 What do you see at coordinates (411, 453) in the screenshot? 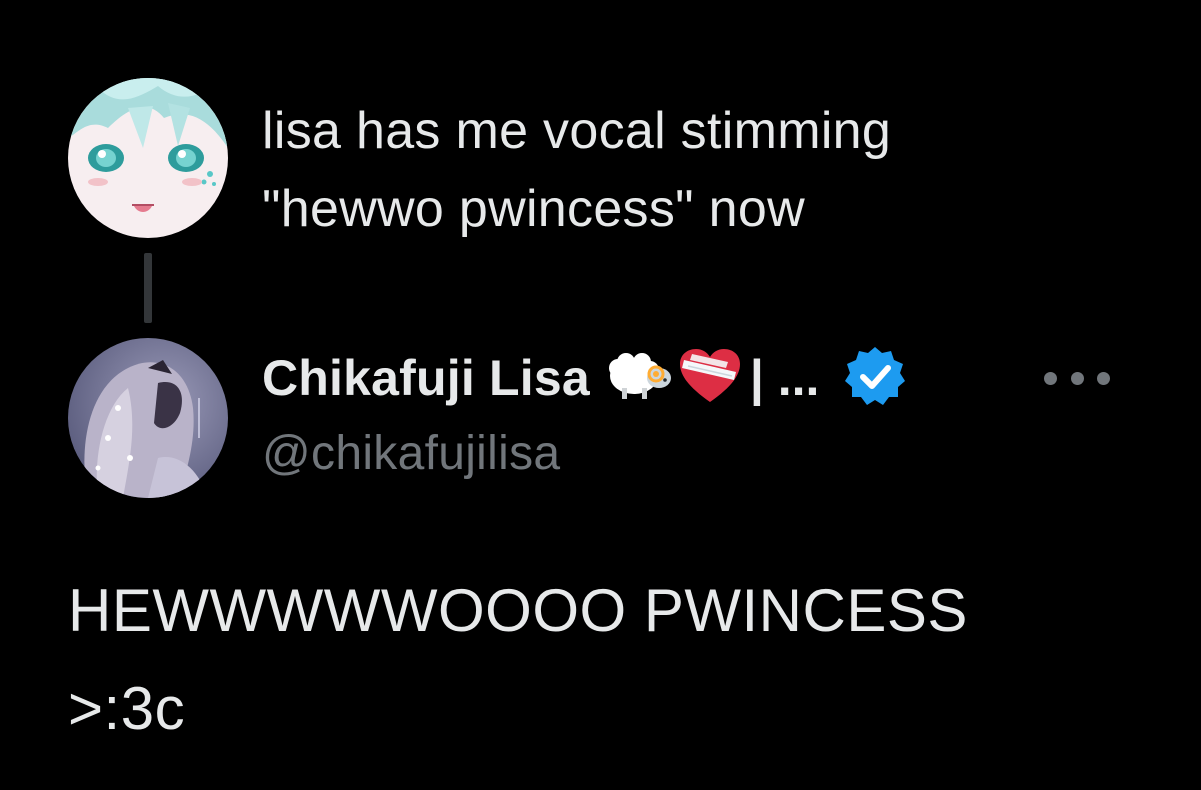
I see `author-handle: @chikafujilisa` at bounding box center [411, 453].